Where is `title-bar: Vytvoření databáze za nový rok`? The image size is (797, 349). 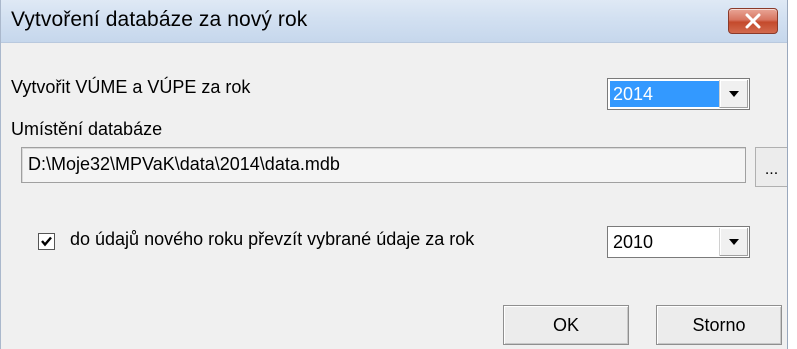 title-bar: Vytvoření databáze za nový rok is located at coordinates (394, 21).